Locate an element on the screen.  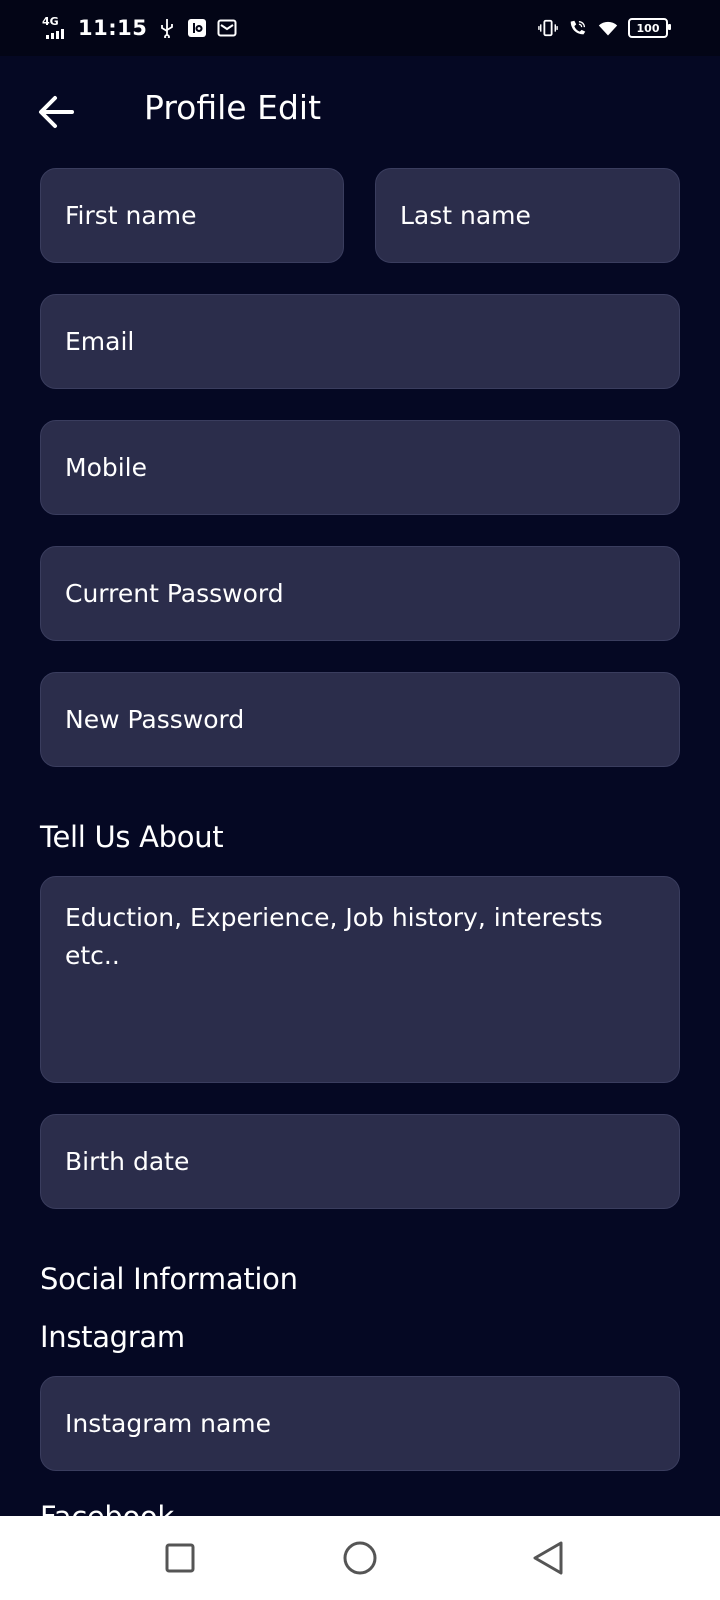
recents-button is located at coordinates (180, 1558).